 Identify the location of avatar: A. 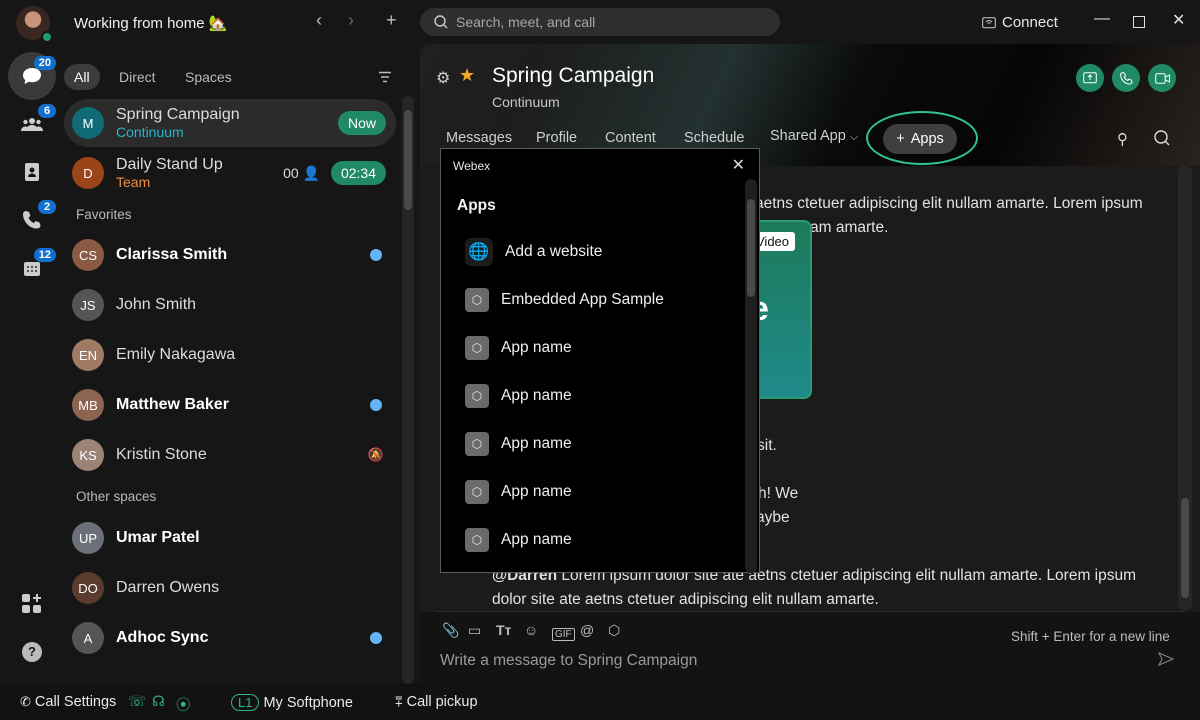
(88, 638).